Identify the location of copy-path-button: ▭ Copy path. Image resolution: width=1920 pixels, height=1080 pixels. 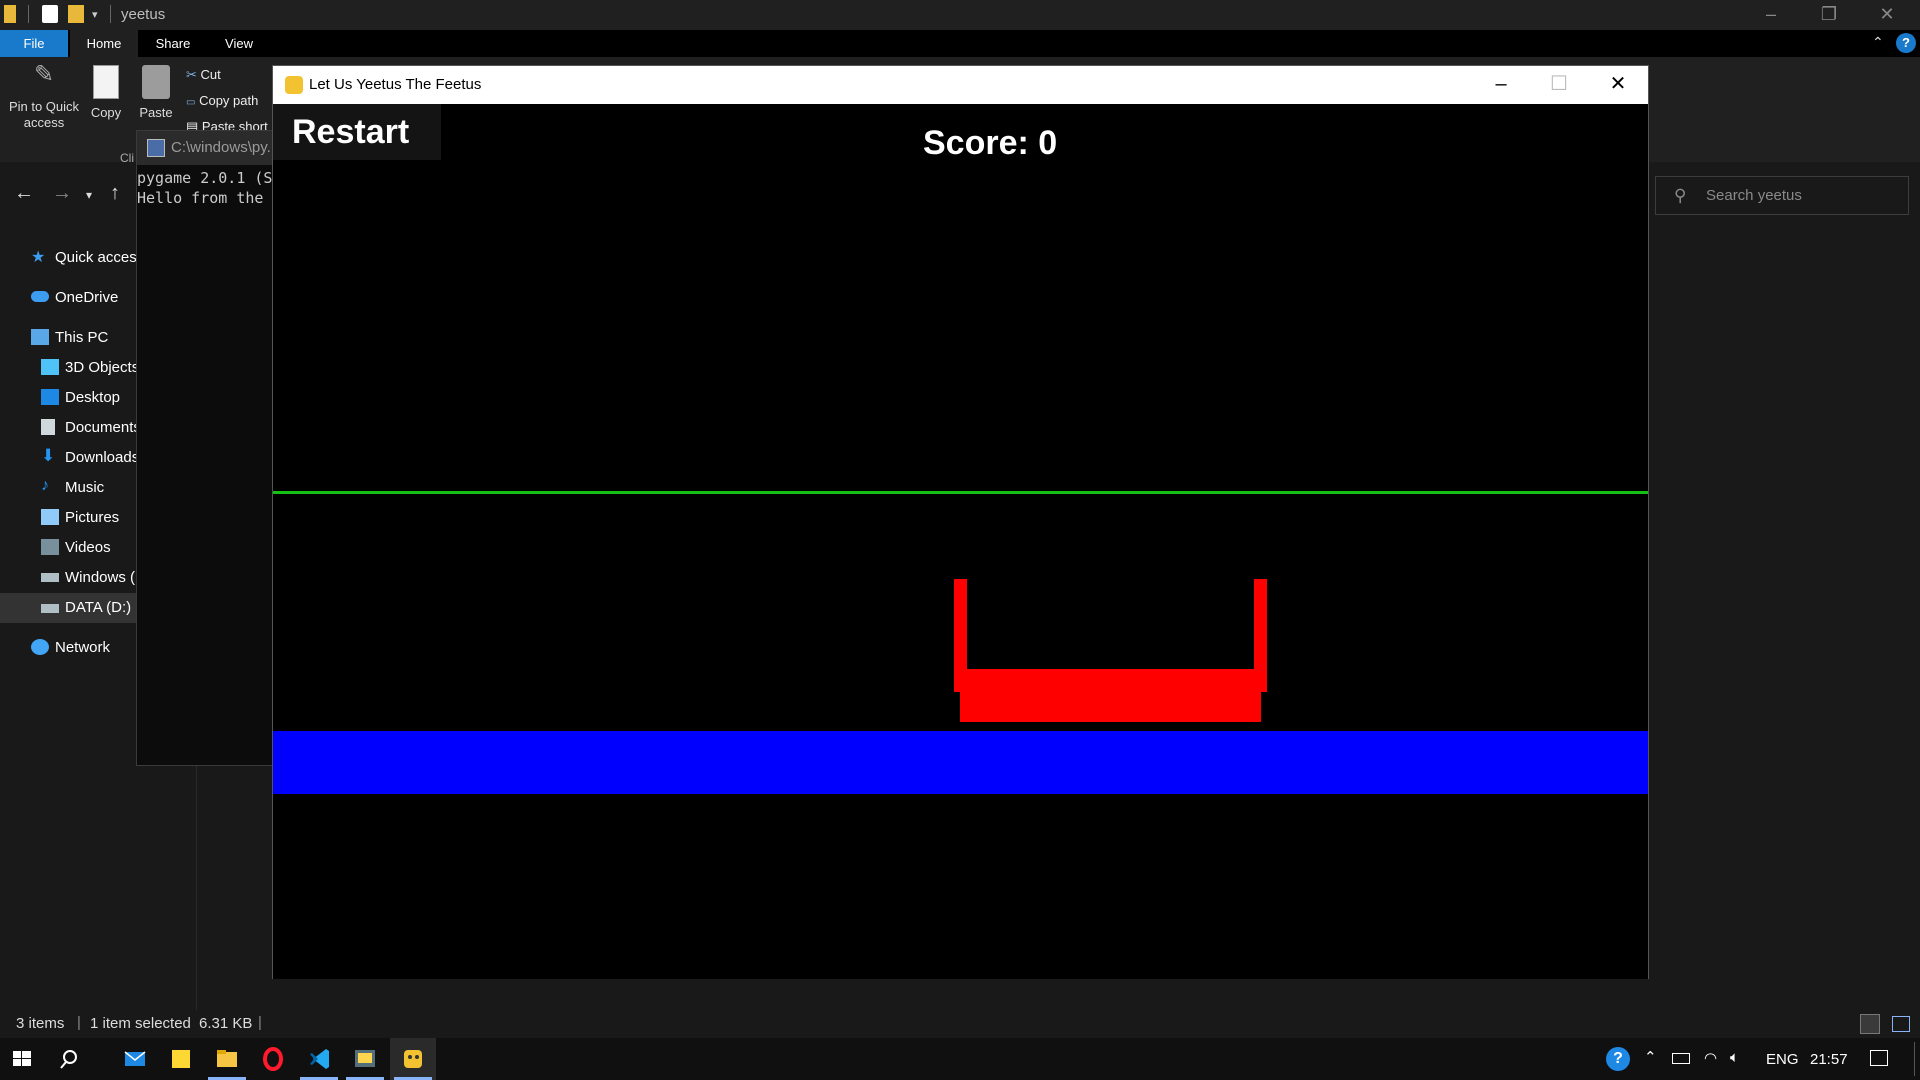
(222, 100).